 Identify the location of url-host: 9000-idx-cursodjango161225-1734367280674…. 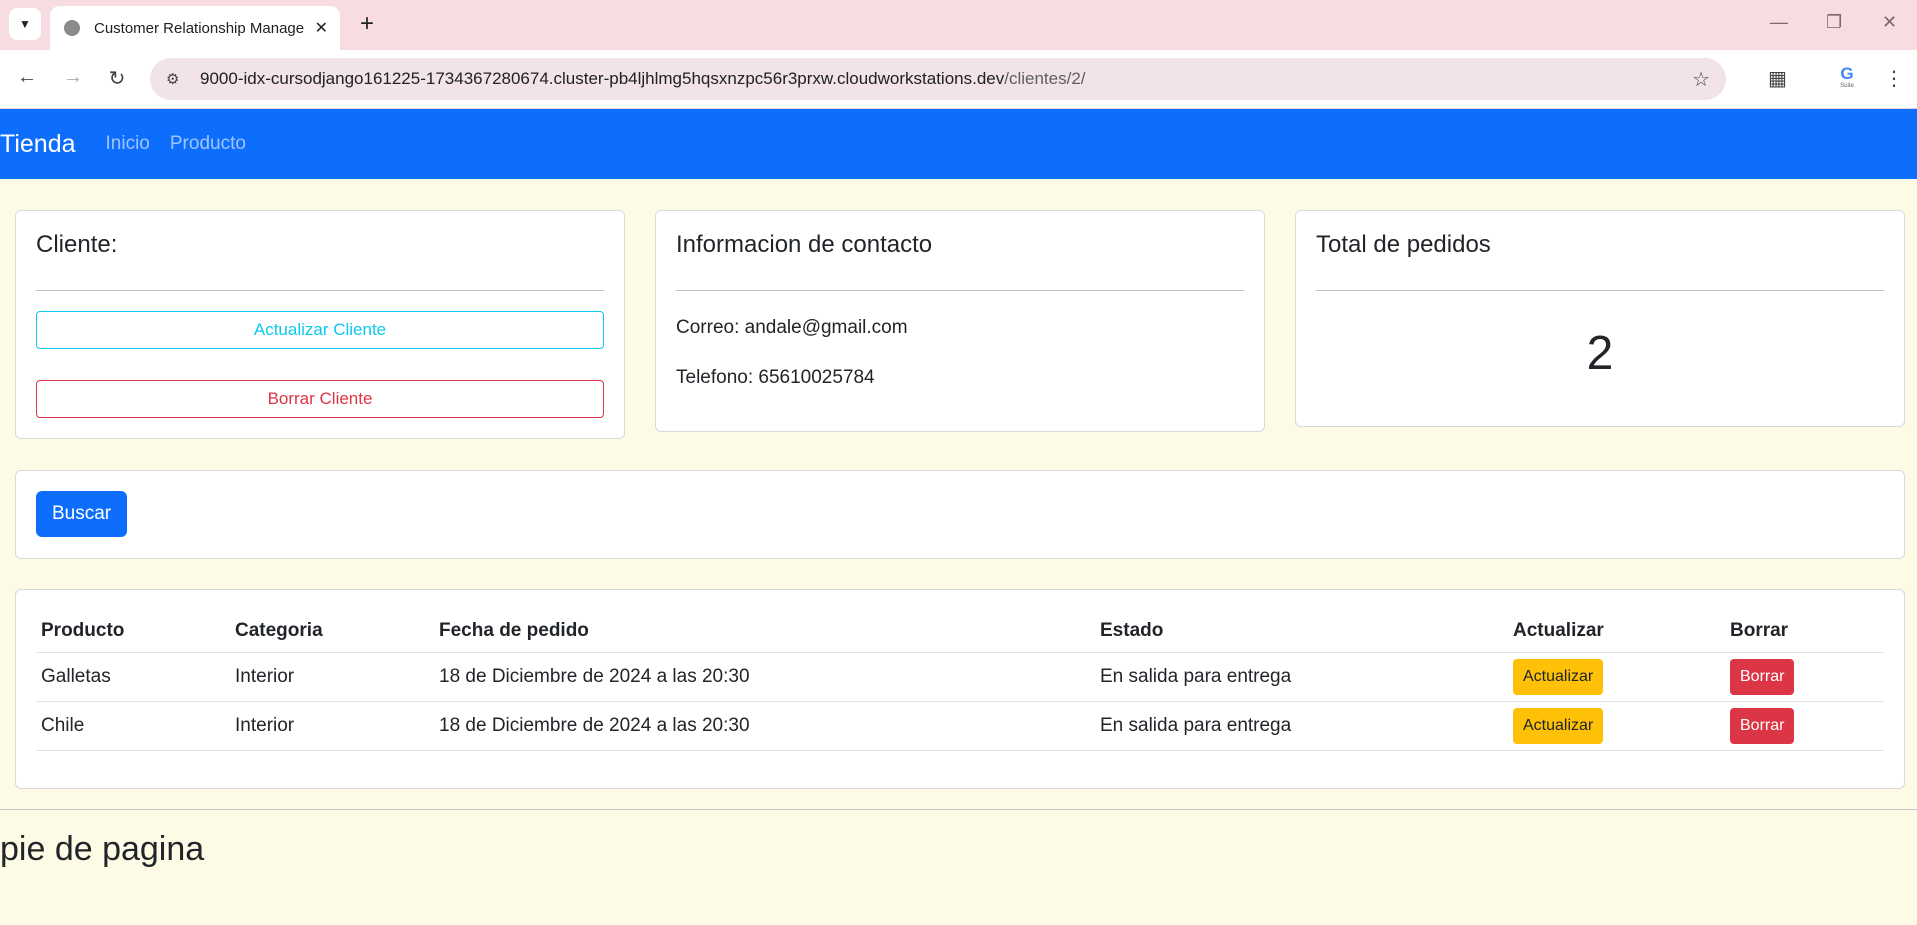
(602, 78).